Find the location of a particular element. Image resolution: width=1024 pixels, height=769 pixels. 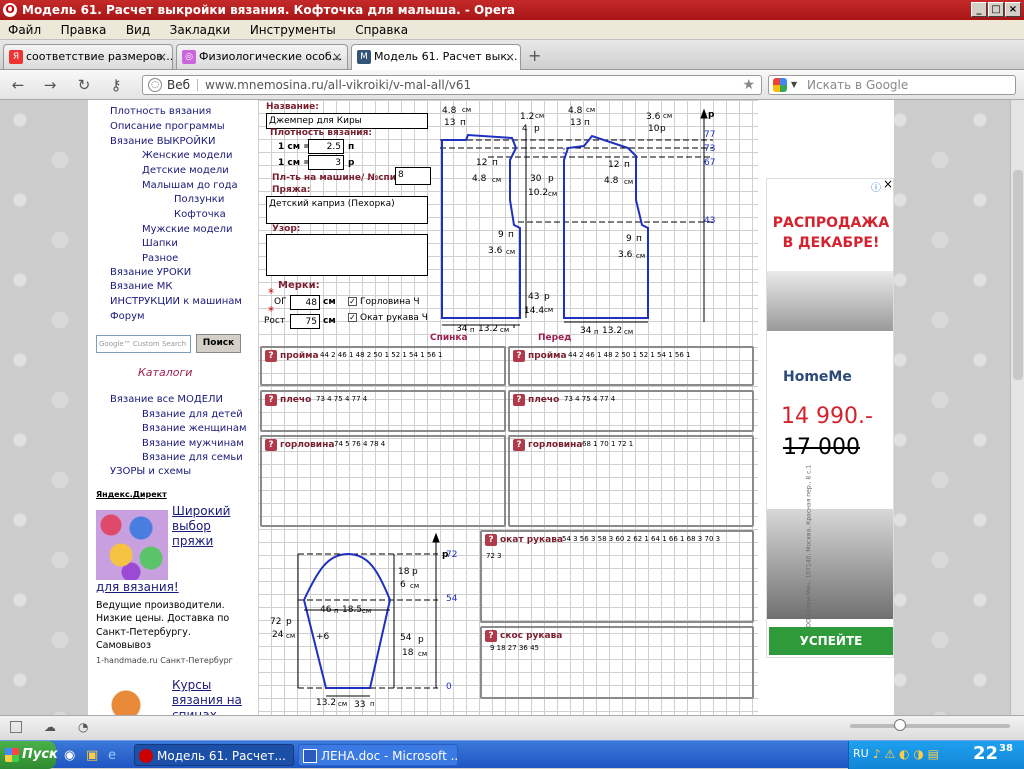

nav-forum: Форум is located at coordinates (127, 316).